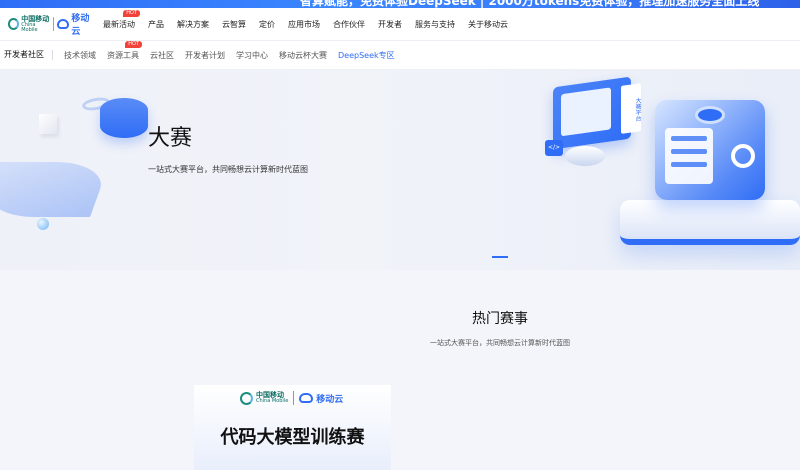  Describe the element at coordinates (121, 19) in the screenshot. I see `nav-item-latest-activities: 最新活动 HOT` at that location.